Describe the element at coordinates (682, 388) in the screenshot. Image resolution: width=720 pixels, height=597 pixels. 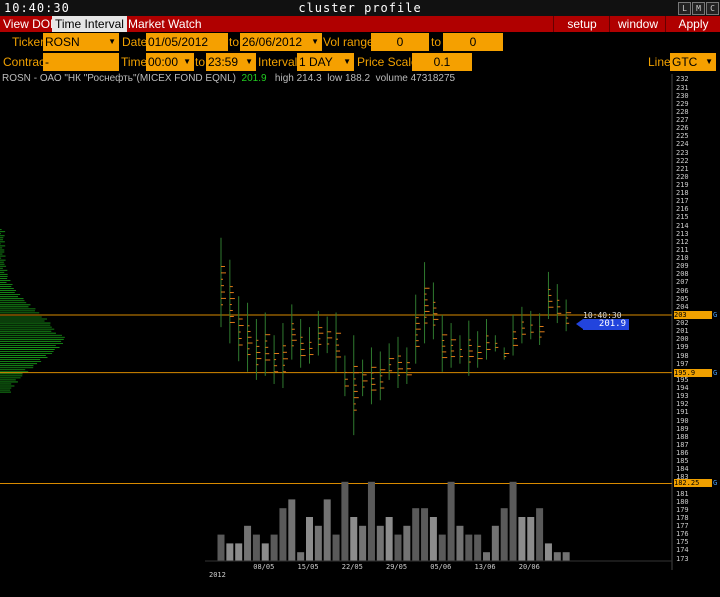
I see `y-tick-label: 194` at that location.